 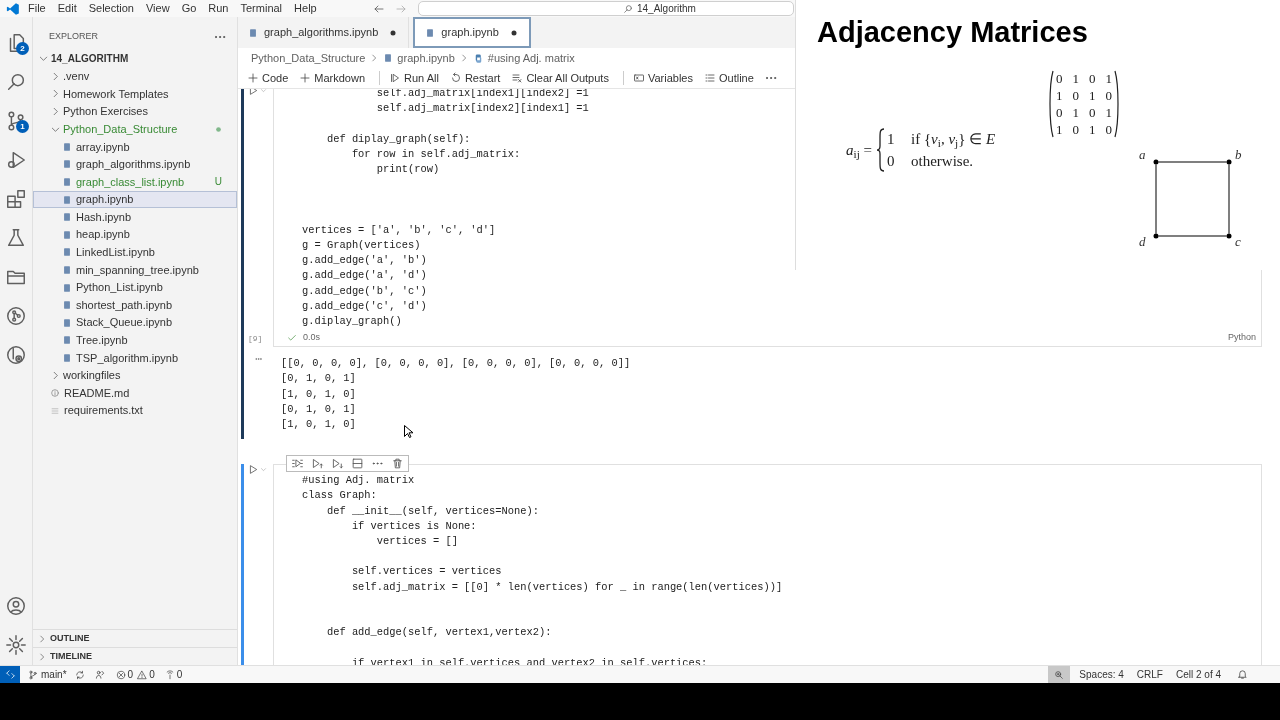 I want to click on editor-tab: graph.ipynb, so click(x=472, y=32).